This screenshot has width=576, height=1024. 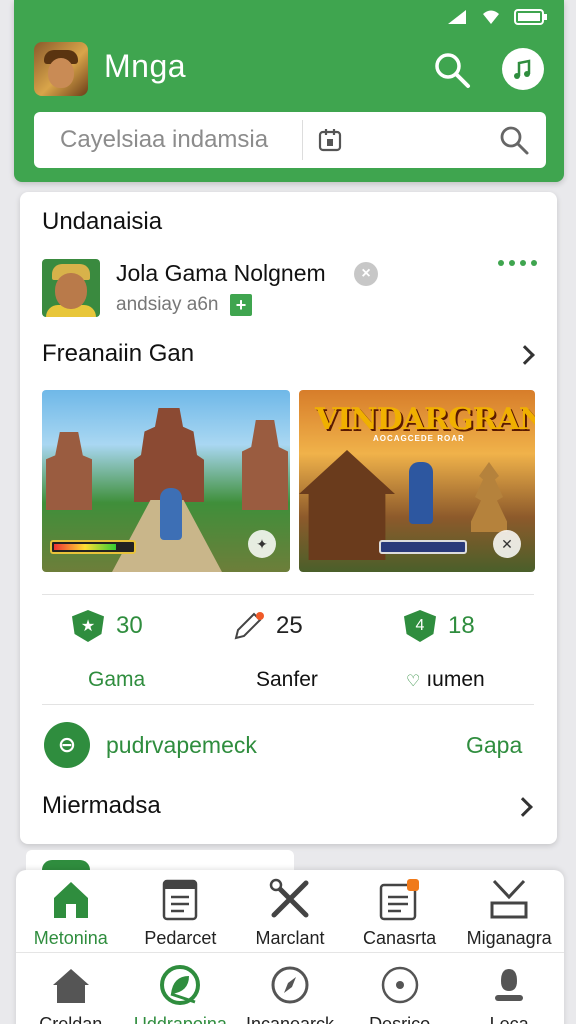 What do you see at coordinates (180, 899) in the screenshot?
I see `document-icon` at bounding box center [180, 899].